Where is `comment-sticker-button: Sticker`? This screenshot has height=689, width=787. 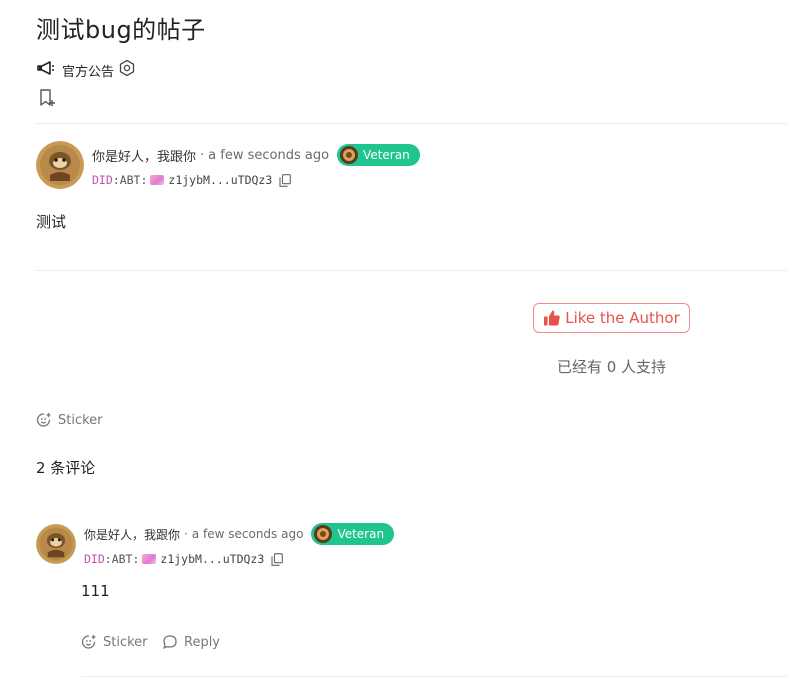 comment-sticker-button: Sticker is located at coordinates (114, 642).